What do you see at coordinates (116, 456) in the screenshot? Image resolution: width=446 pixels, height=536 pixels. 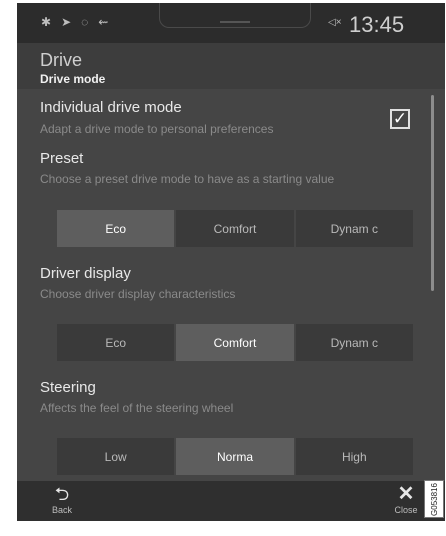 I see `steering-option-low: Low` at bounding box center [116, 456].